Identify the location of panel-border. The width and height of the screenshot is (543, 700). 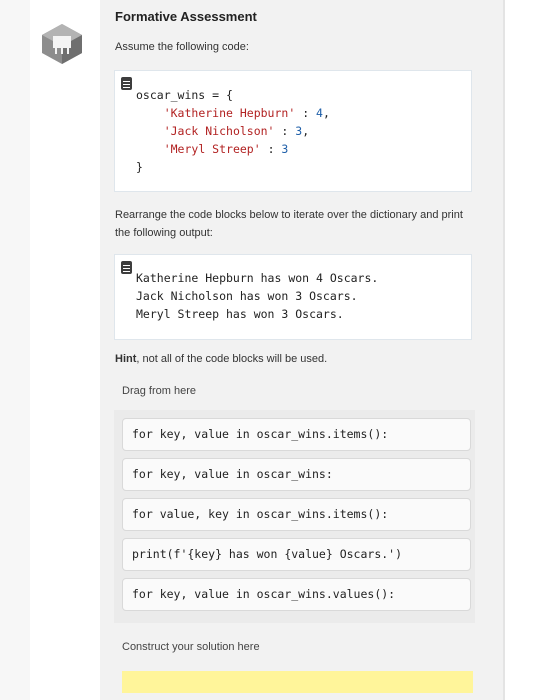
(504, 350).